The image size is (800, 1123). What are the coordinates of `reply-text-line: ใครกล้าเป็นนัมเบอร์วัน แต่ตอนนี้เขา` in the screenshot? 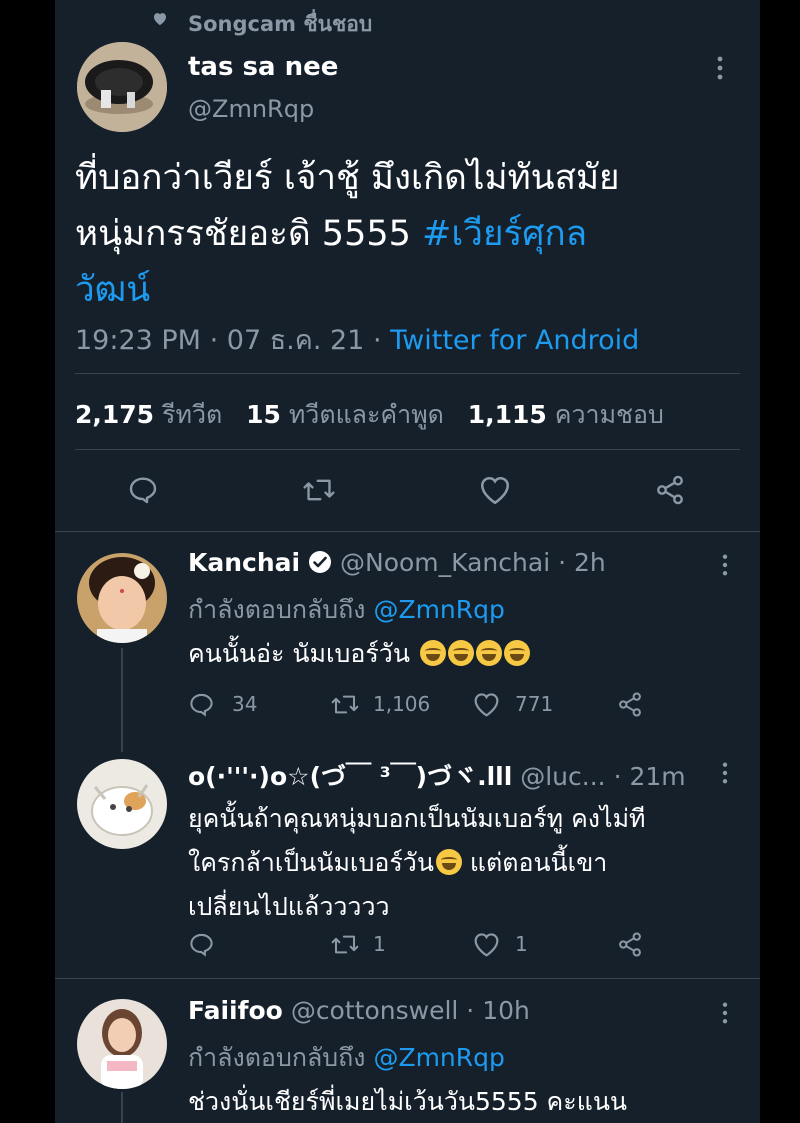 It's located at (417, 863).